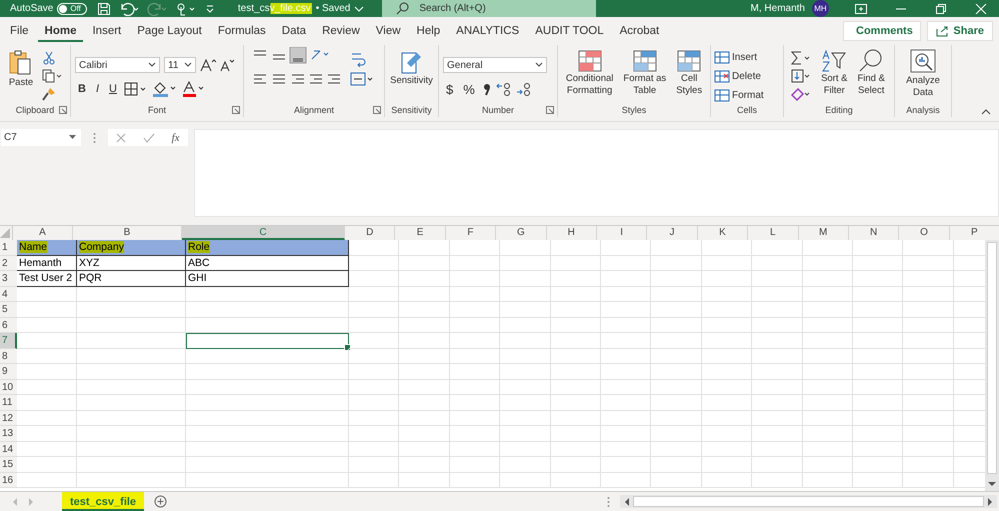 This screenshot has height=511, width=999. Describe the element at coordinates (469, 89) in the screenshot. I see `number-format-button: %` at that location.